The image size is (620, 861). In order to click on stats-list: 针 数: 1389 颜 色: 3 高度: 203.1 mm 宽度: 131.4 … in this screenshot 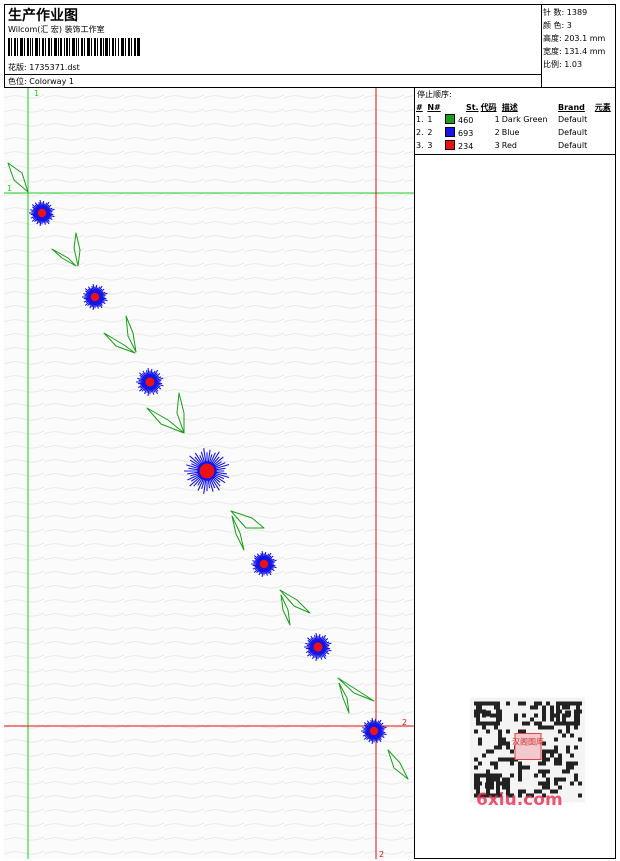, I will do `click(574, 38)`.